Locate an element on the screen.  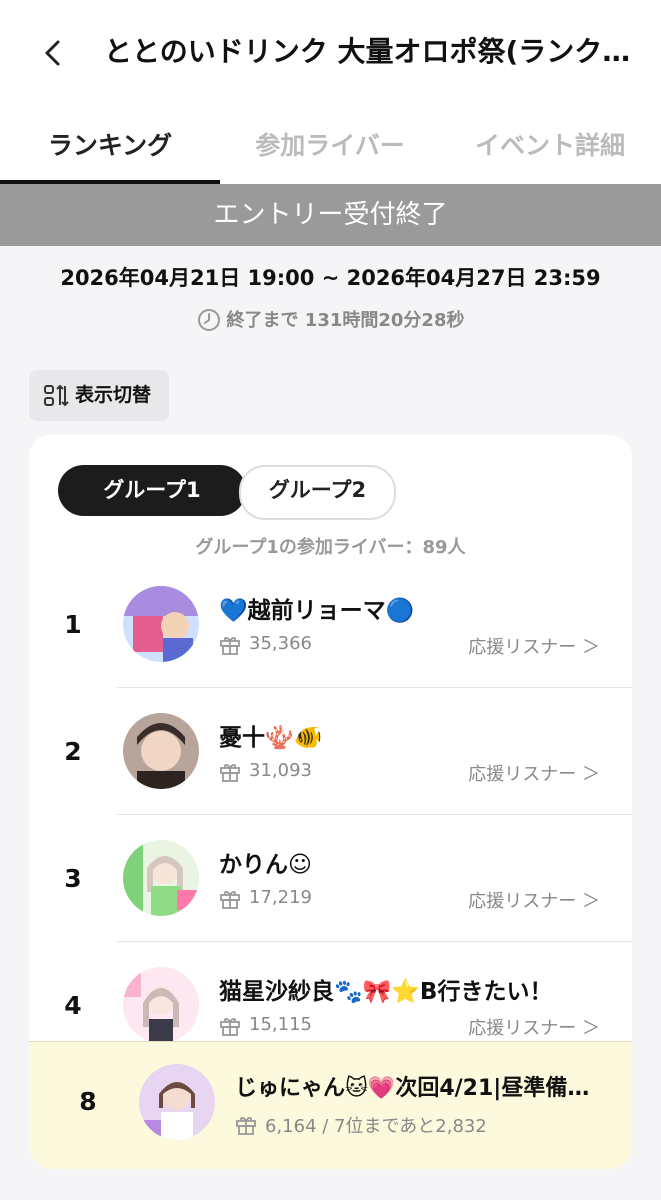
remaining-time: 終了まで 131時間20分28秒 is located at coordinates (330, 321).